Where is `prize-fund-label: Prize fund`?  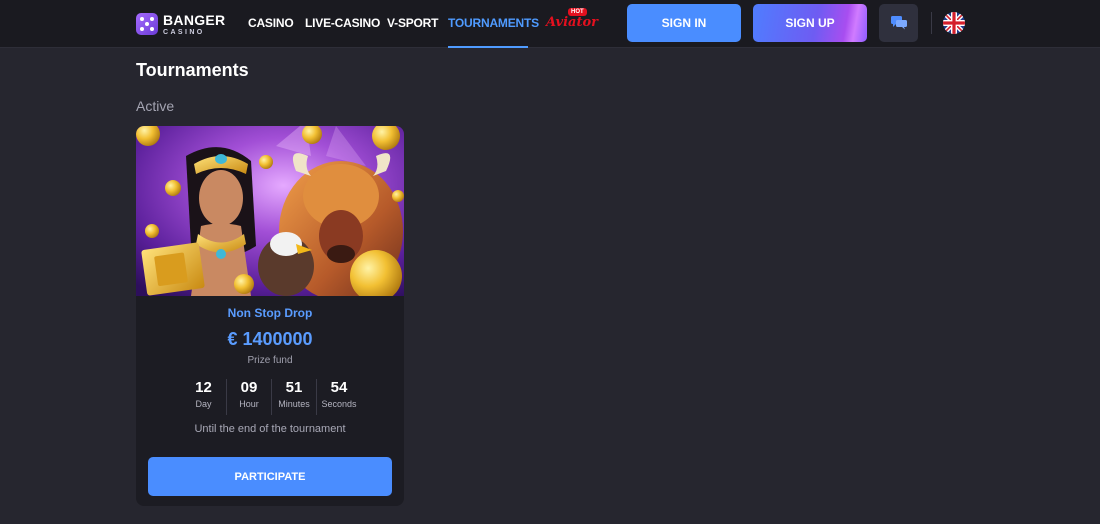 prize-fund-label: Prize fund is located at coordinates (270, 360).